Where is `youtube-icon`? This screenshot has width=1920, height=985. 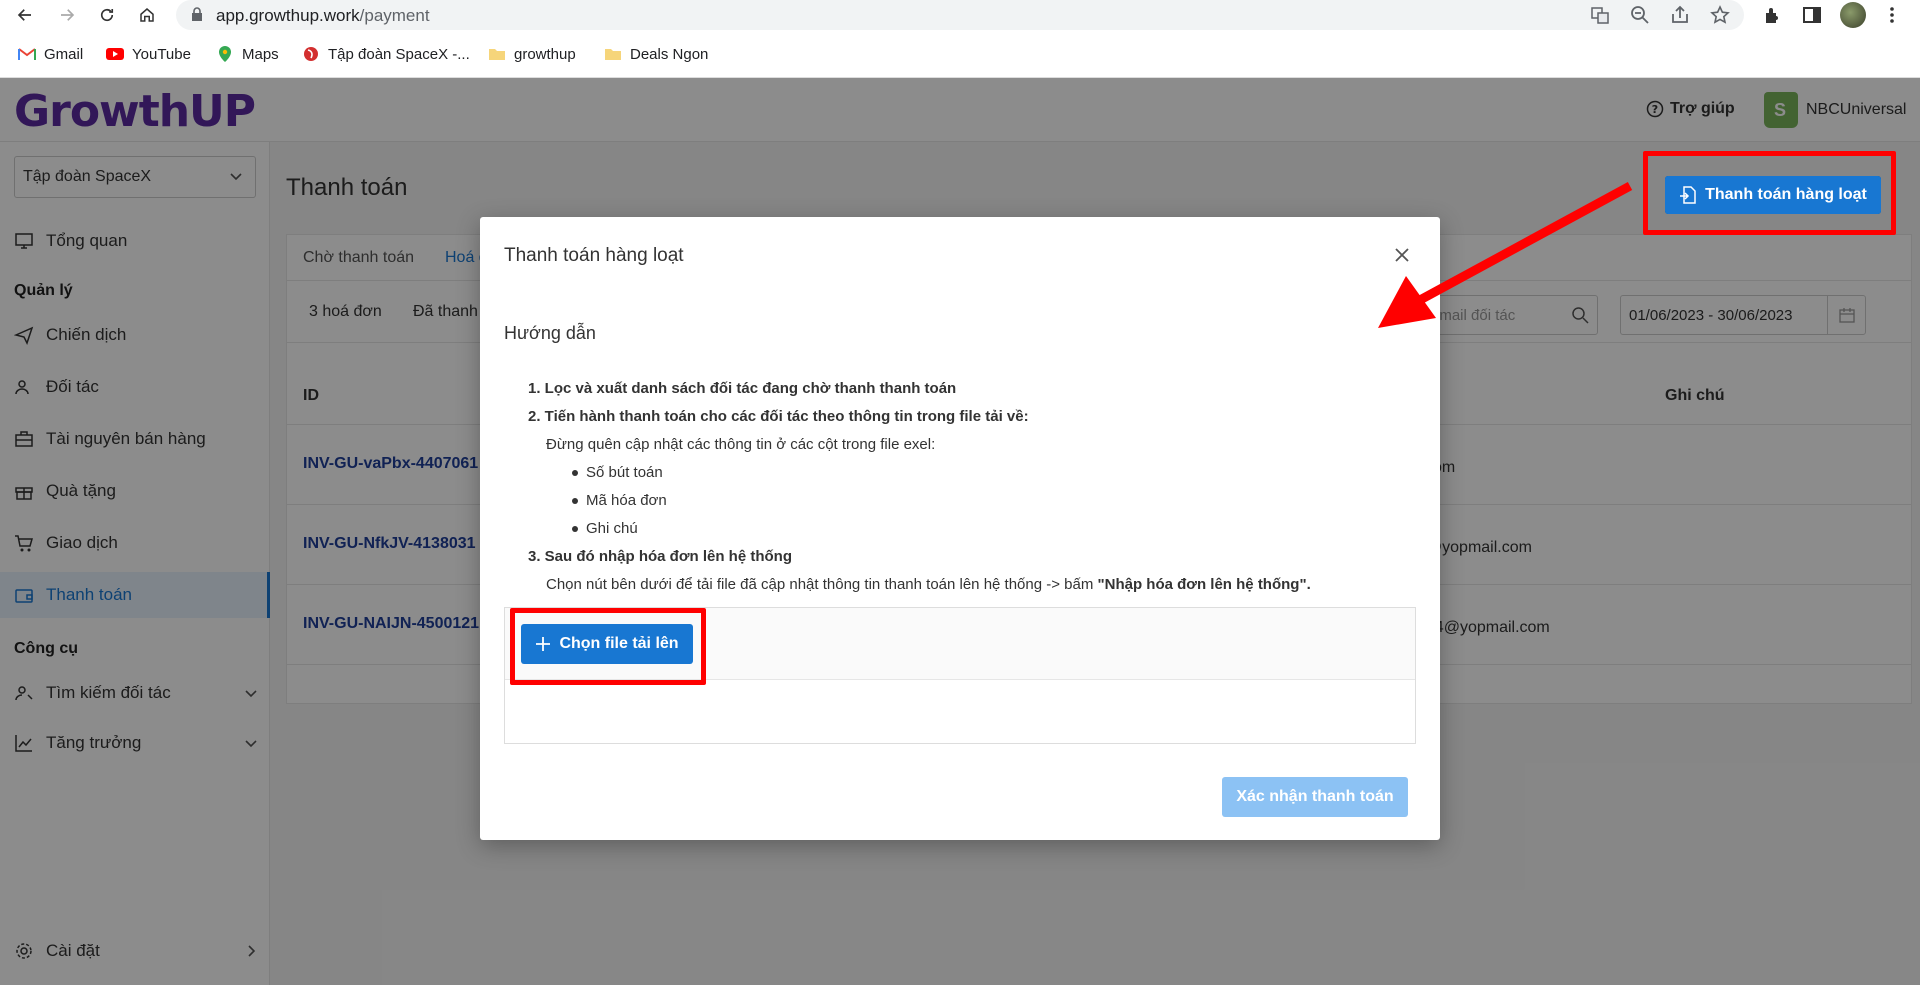
youtube-icon is located at coordinates (115, 54).